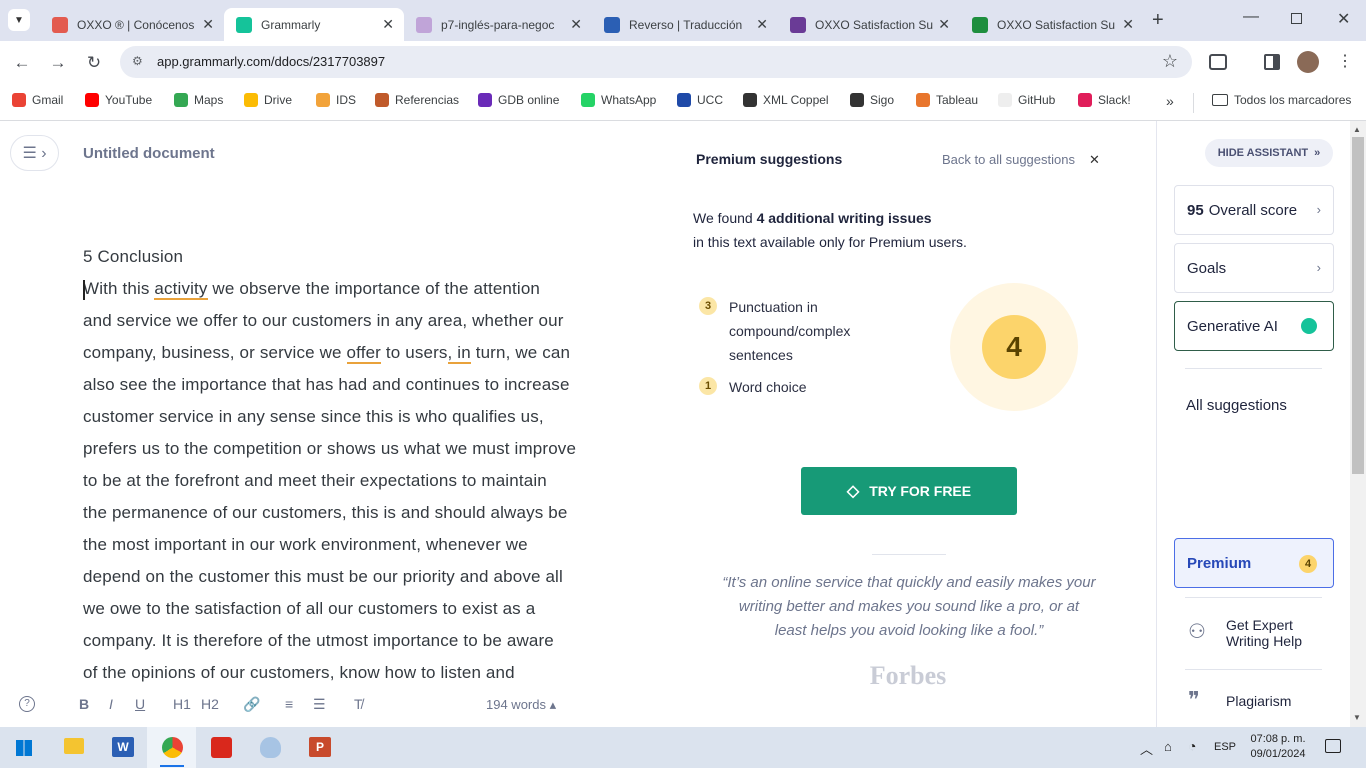 The image size is (1366, 768). What do you see at coordinates (1317, 153) in the screenshot?
I see `double-chevron-icon: »` at bounding box center [1317, 153].